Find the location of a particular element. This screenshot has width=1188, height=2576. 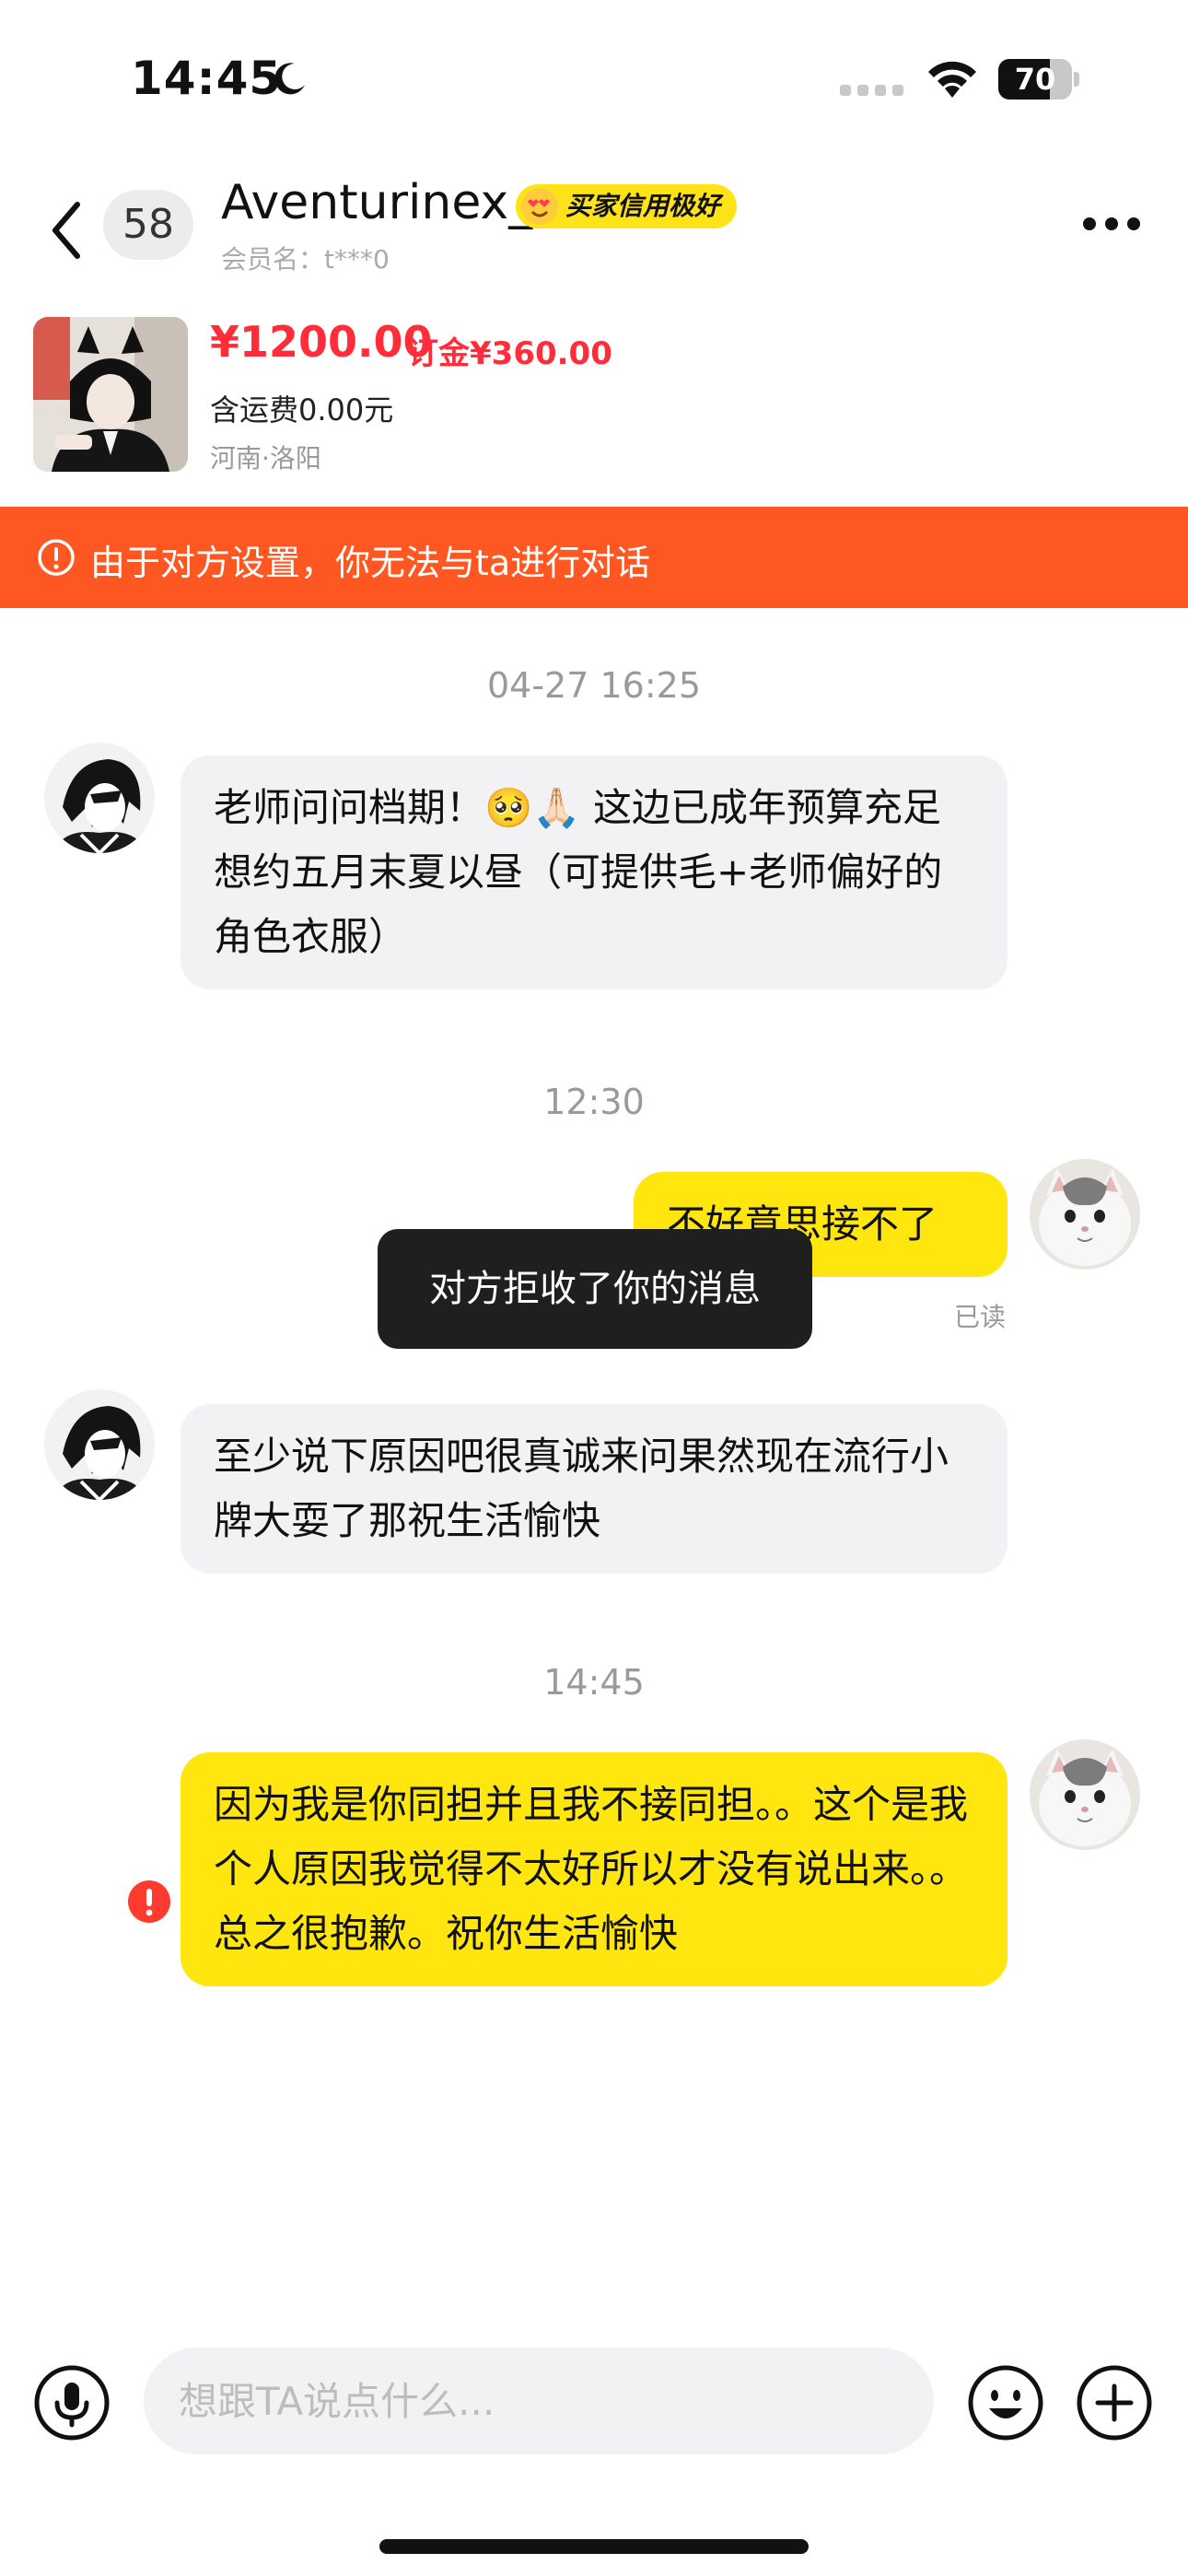

product-price: ¥1200.00 is located at coordinates (321, 342).